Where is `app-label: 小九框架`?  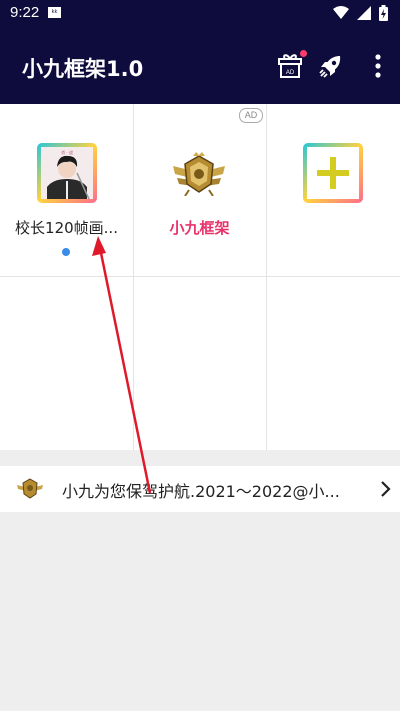
app-label: 小九框架 is located at coordinates (199, 228).